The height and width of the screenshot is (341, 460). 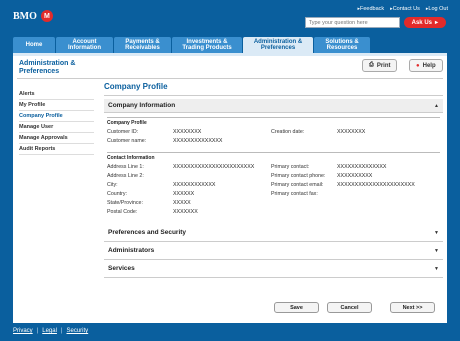 I want to click on field-label: City:, so click(x=112, y=185).